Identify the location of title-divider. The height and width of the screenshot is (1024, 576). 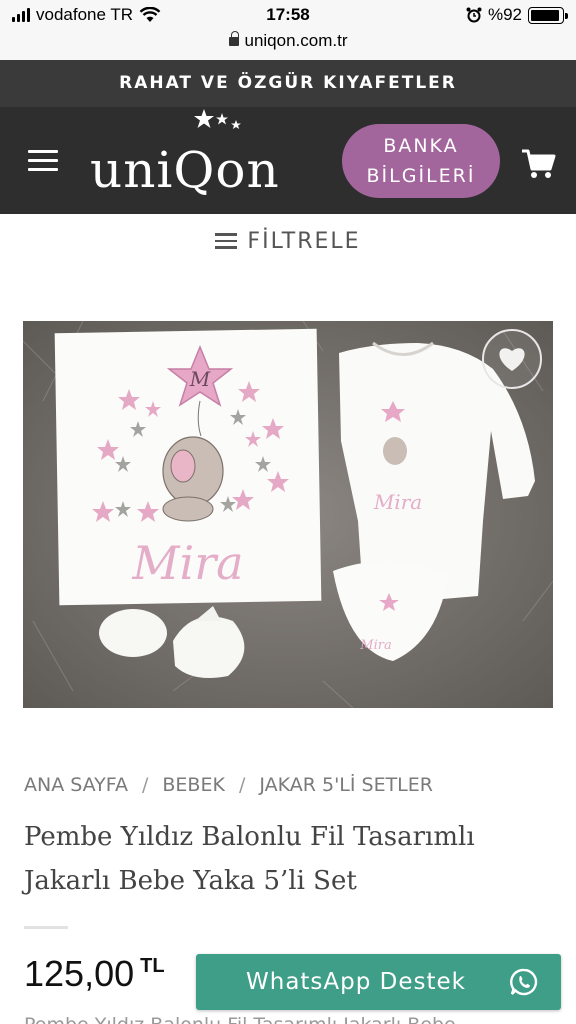
(46, 927).